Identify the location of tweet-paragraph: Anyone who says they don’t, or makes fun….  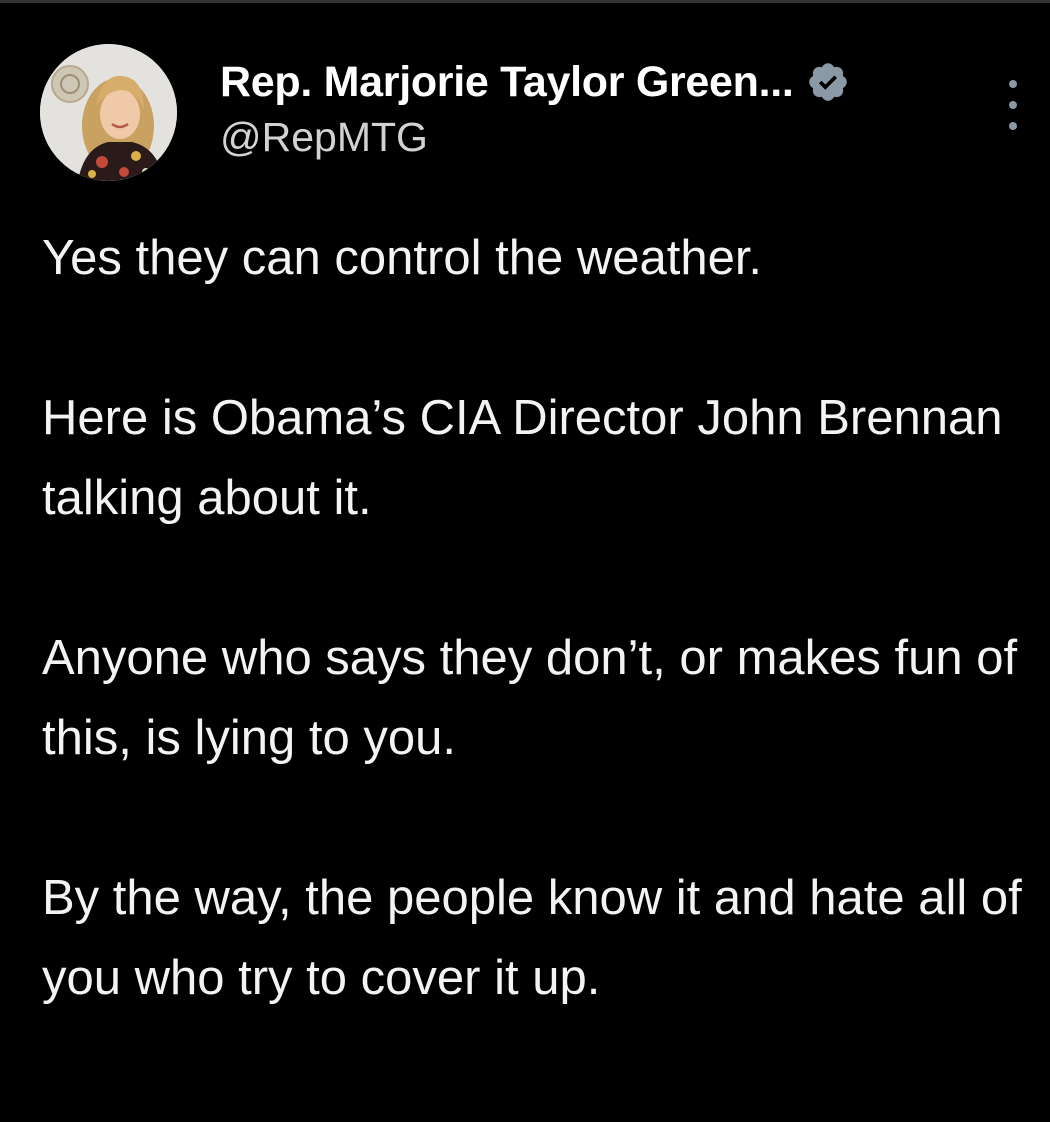
(530, 698).